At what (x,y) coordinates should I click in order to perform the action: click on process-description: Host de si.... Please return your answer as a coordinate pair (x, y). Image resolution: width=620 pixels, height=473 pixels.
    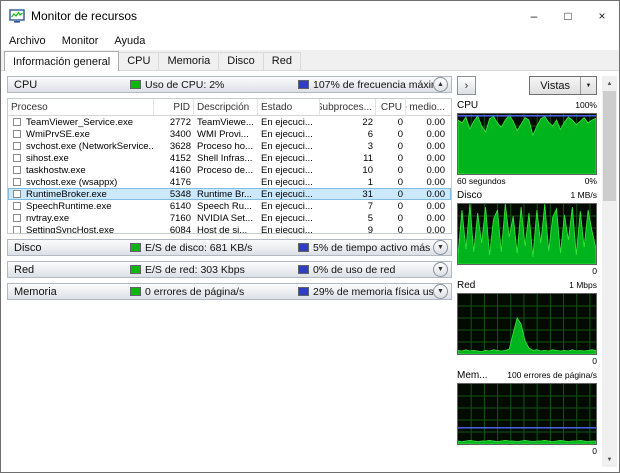
    Looking at the image, I should click on (222, 229).